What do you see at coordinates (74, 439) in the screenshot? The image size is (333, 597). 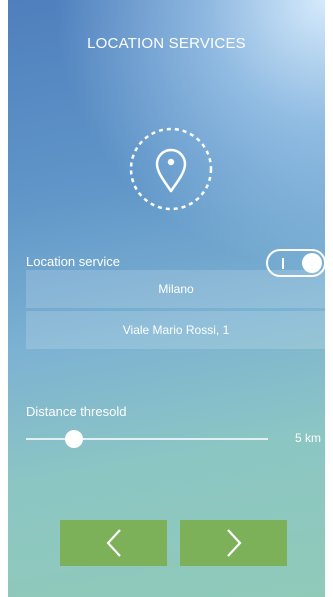 I see `distance-slider-handle` at bounding box center [74, 439].